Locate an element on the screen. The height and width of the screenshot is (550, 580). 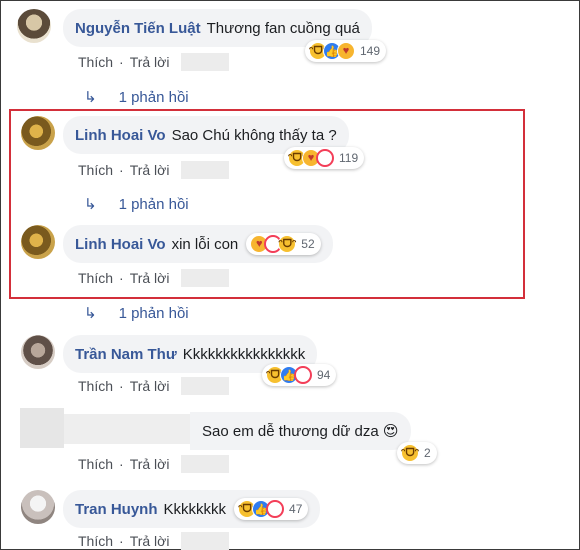
reaction-count: 2 is located at coordinates (427, 453).